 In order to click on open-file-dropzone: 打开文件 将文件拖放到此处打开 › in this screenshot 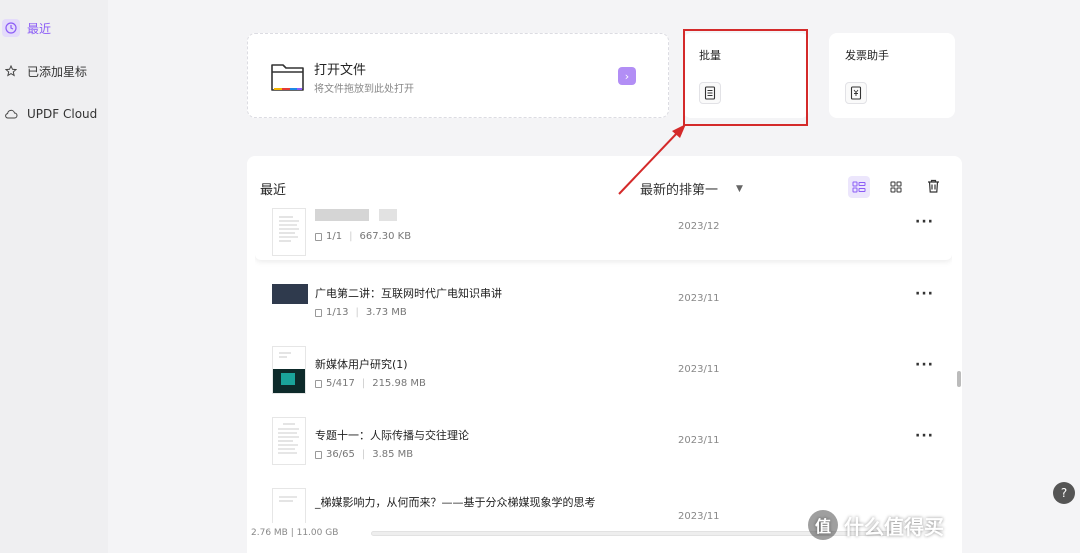, I will do `click(458, 75)`.